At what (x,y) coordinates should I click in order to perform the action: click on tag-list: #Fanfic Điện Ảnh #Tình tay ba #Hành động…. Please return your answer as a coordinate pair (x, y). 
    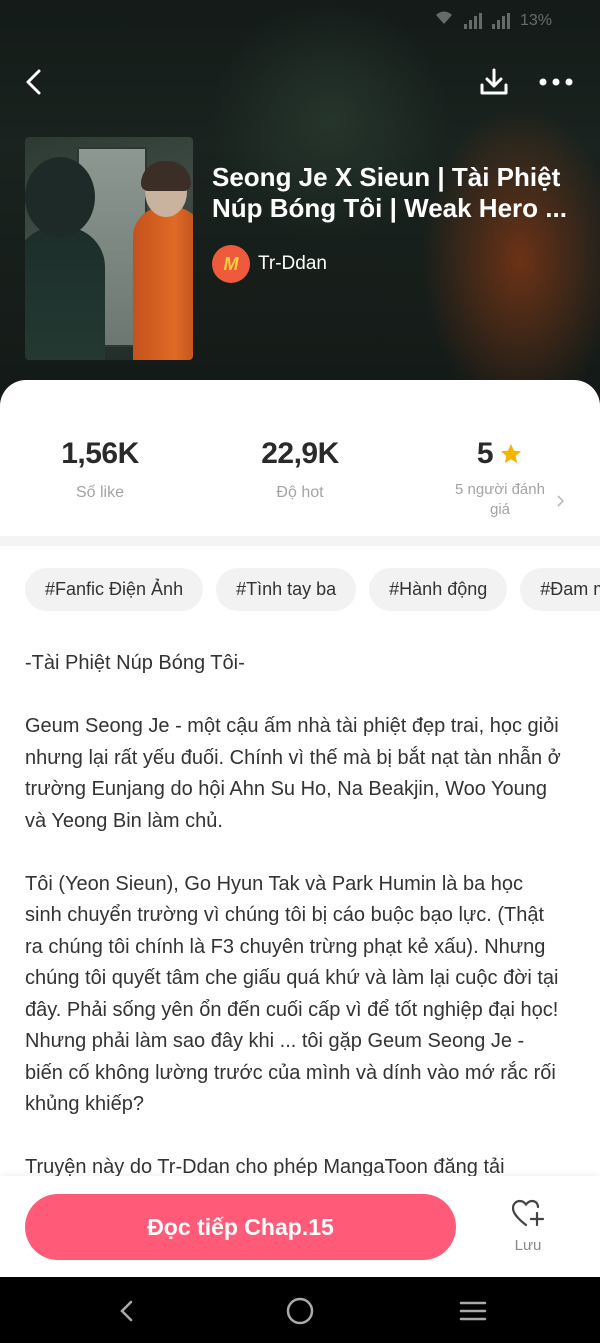
    Looking at the image, I should click on (312, 589).